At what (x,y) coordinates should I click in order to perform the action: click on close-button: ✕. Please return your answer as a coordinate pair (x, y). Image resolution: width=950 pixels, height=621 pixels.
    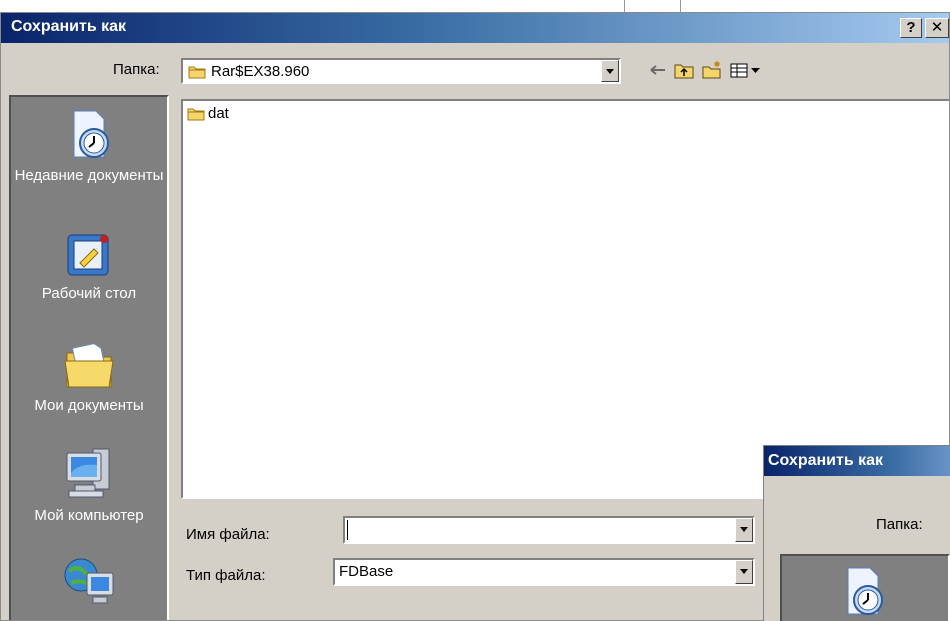
    Looking at the image, I should click on (937, 28).